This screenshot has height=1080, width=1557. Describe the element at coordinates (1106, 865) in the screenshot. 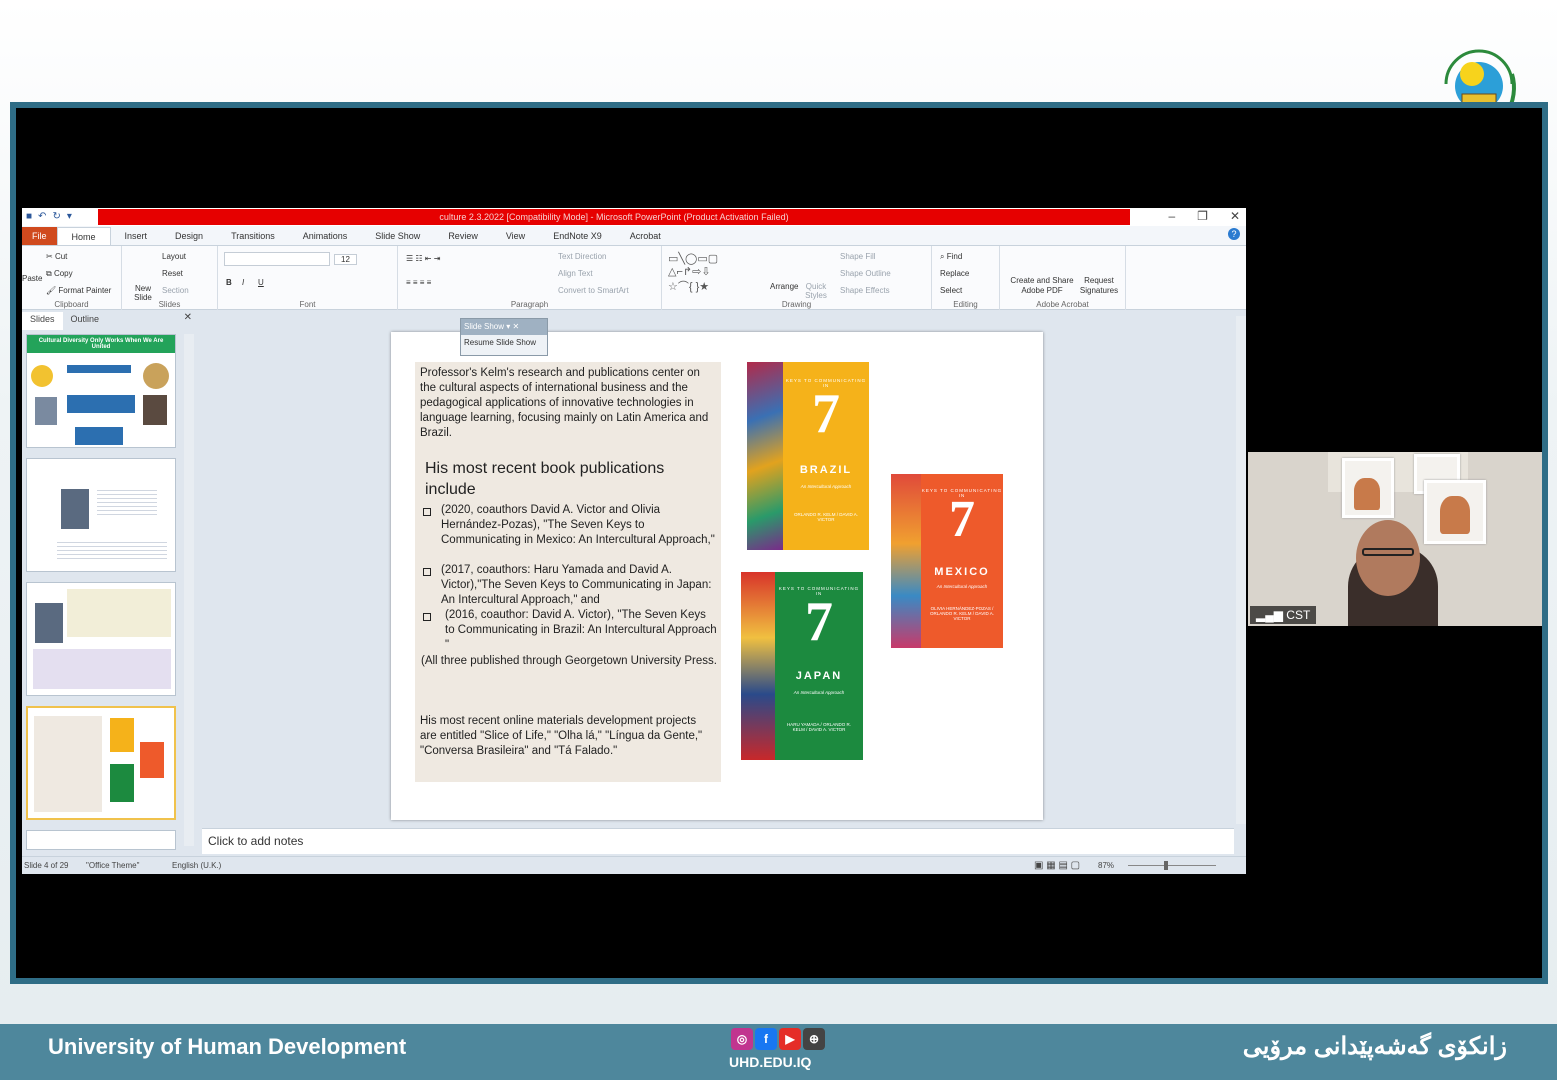

I see `zoom-level: 87%` at that location.